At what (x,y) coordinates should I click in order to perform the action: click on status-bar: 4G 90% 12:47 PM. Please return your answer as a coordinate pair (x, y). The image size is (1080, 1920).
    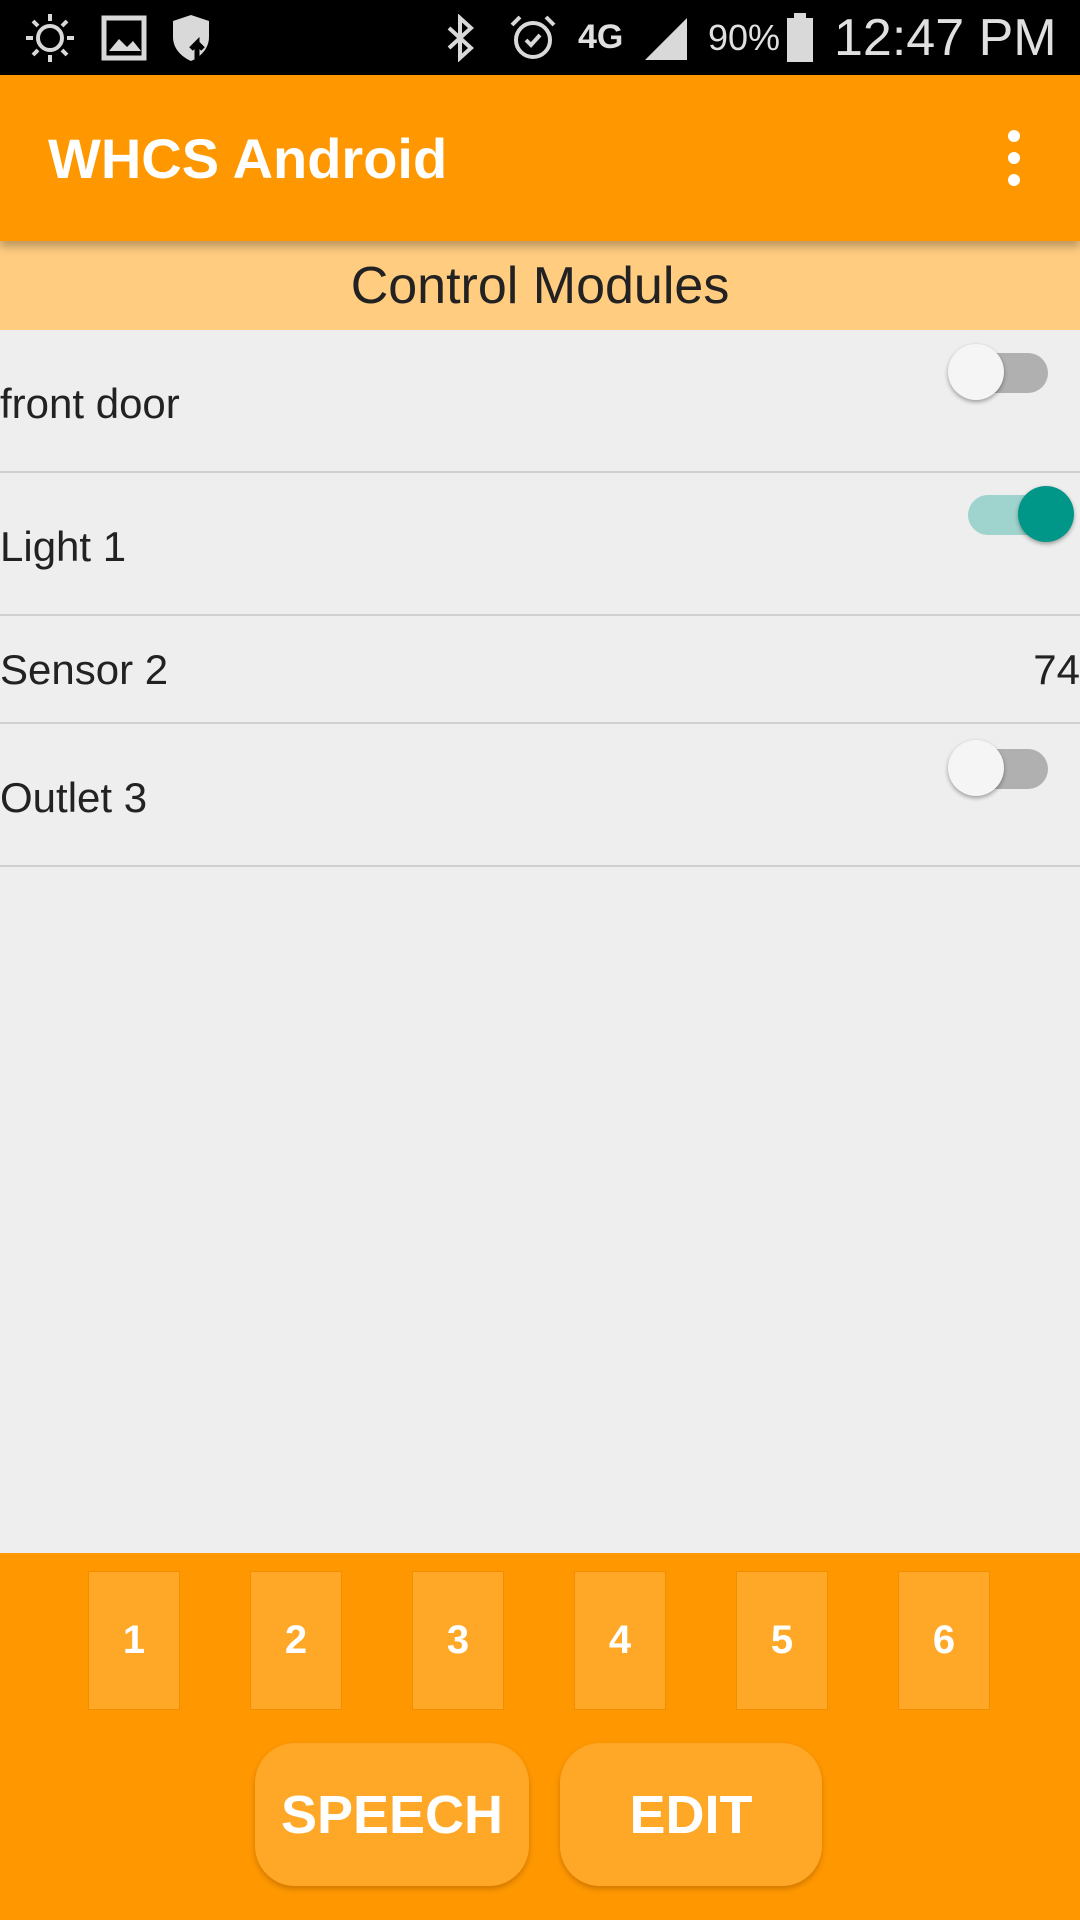
    Looking at the image, I should click on (540, 37).